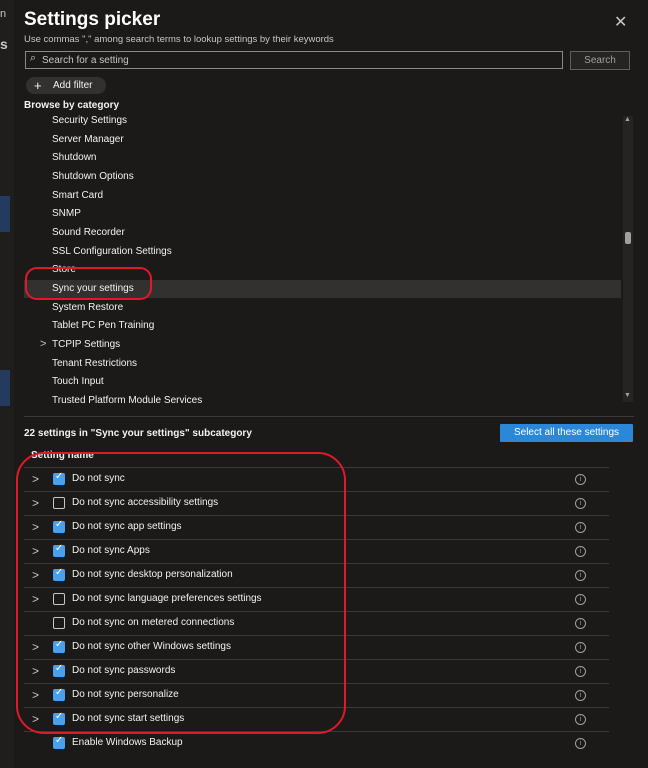 Image resolution: width=648 pixels, height=768 pixels. I want to click on category-label: Touch Input, so click(78, 381).